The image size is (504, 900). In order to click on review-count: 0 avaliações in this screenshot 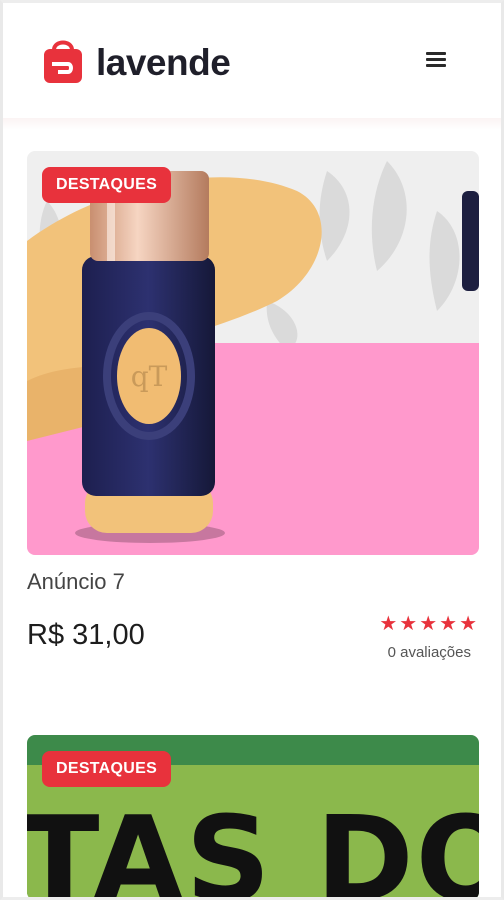, I will do `click(429, 652)`.